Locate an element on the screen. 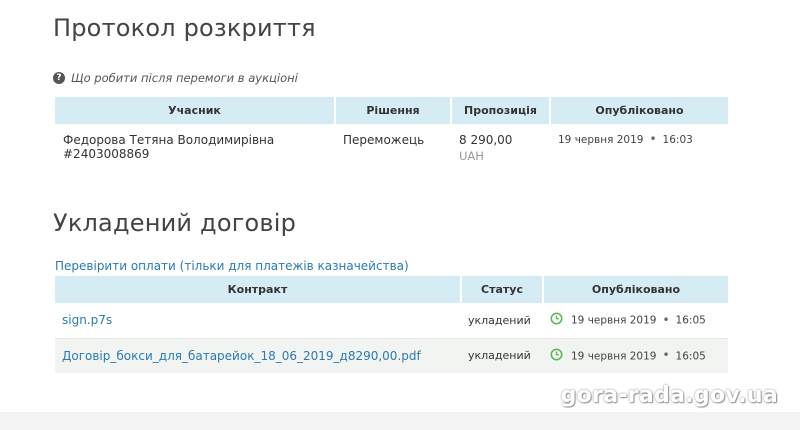 Image resolution: width=800 pixels, height=430 pixels. column-header-contract: Контракт is located at coordinates (258, 289).